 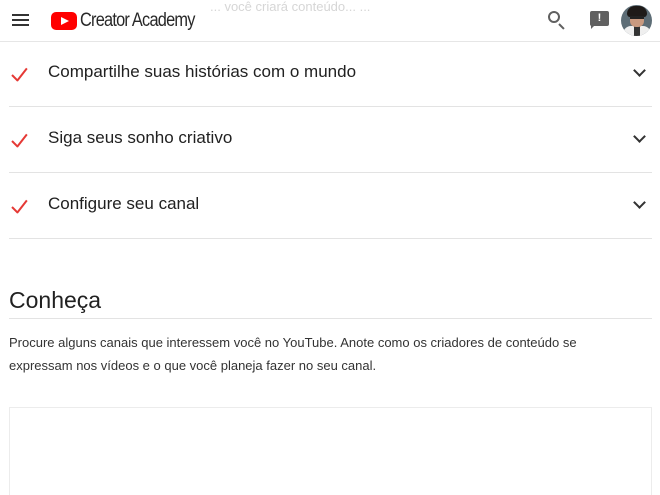 I want to click on creator-academy-logo: Creator Academy, so click(x=132, y=21).